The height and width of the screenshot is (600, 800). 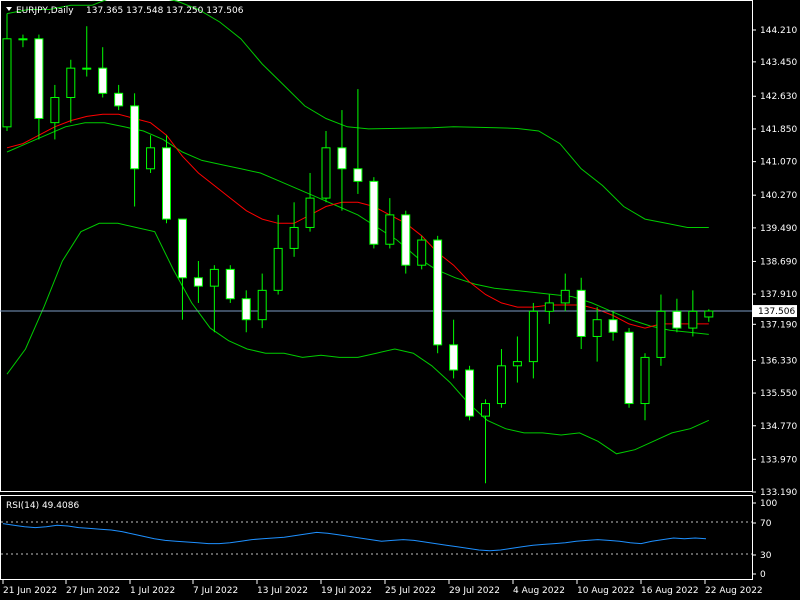 I want to click on time-tick-label: 4 Aug 2022, so click(x=539, y=591).